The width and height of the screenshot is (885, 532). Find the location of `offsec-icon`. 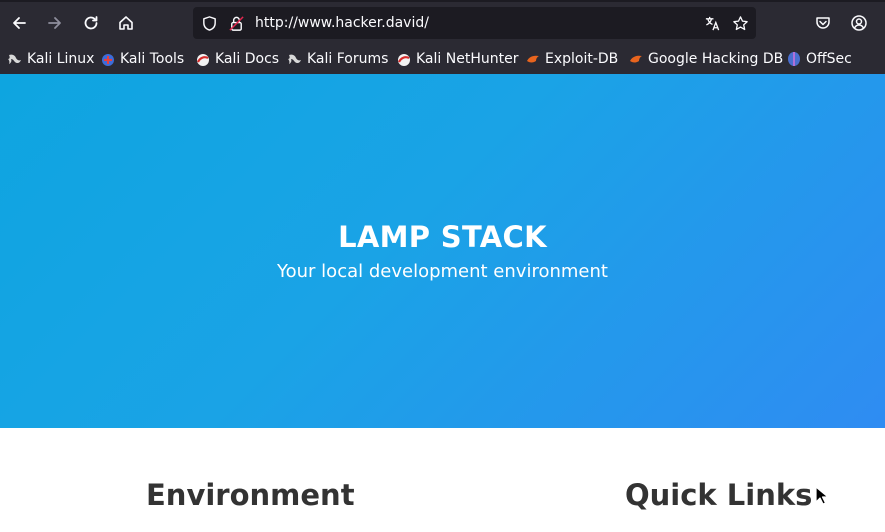

offsec-icon is located at coordinates (794, 59).